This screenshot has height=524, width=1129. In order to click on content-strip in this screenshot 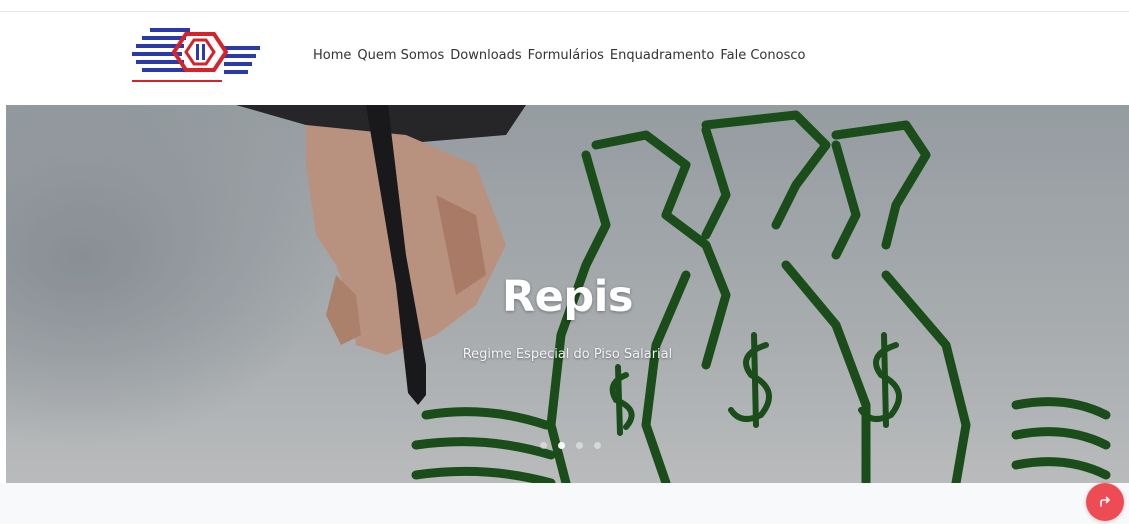, I will do `click(564, 503)`.